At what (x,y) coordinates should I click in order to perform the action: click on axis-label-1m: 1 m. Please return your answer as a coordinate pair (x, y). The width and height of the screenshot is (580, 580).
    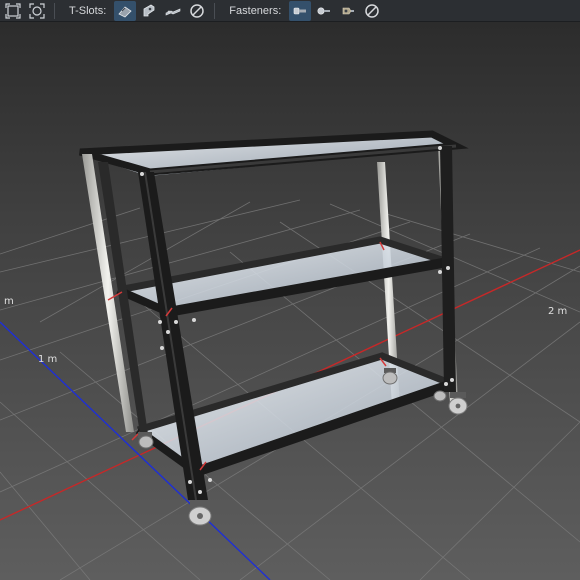
    Looking at the image, I should click on (47, 359).